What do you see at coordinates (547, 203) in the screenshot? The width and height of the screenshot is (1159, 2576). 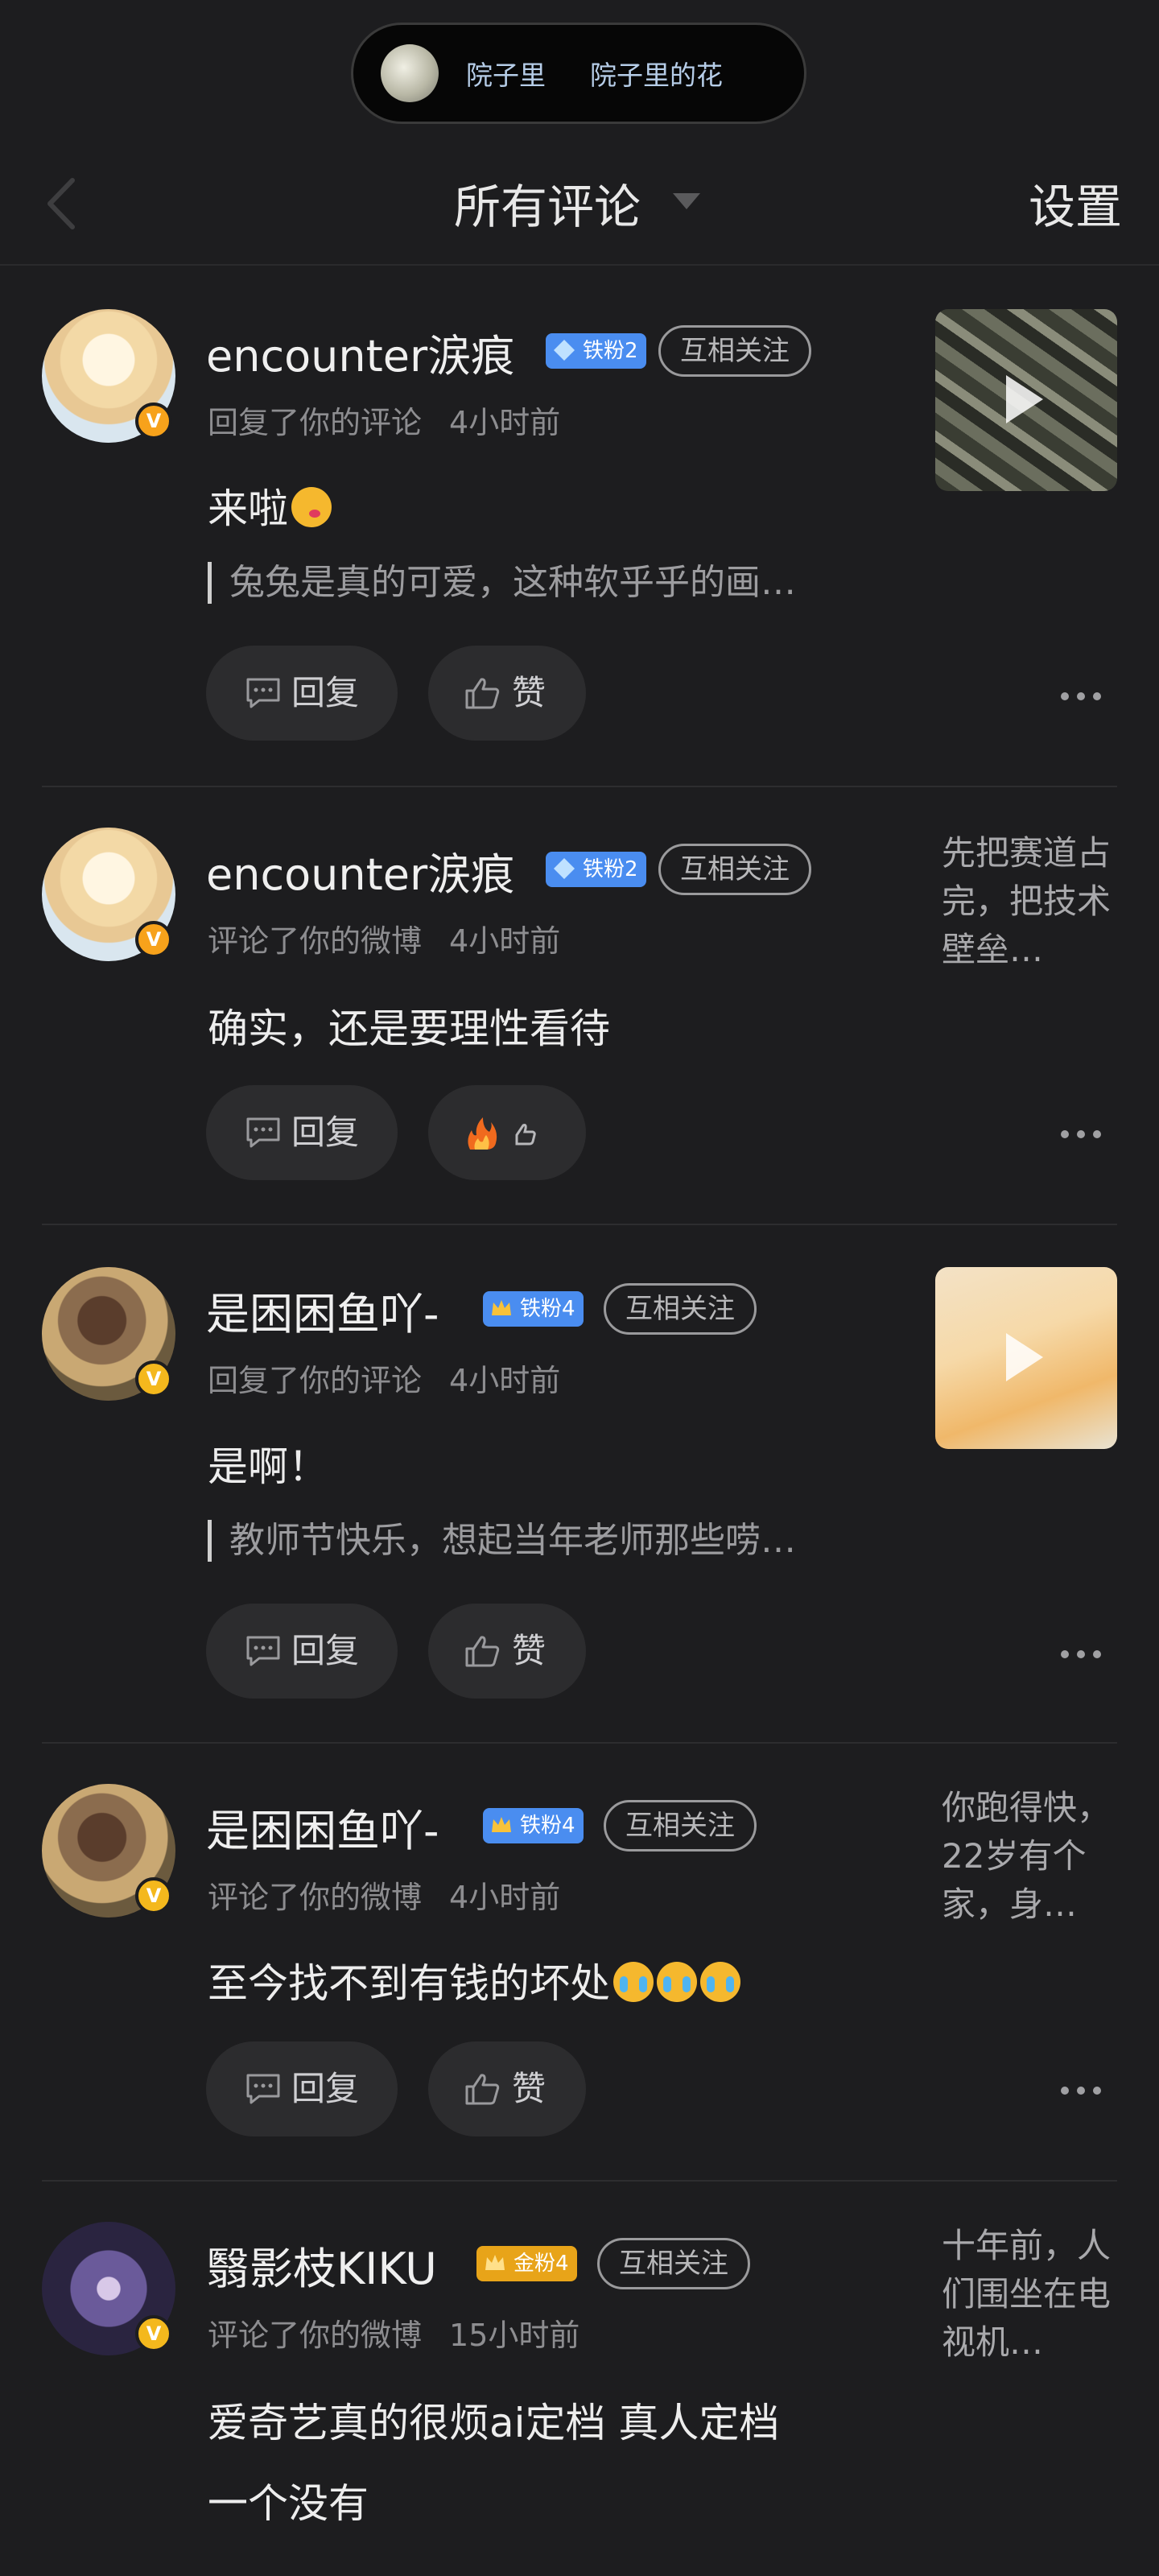 I see `page-title: 所有评论` at bounding box center [547, 203].